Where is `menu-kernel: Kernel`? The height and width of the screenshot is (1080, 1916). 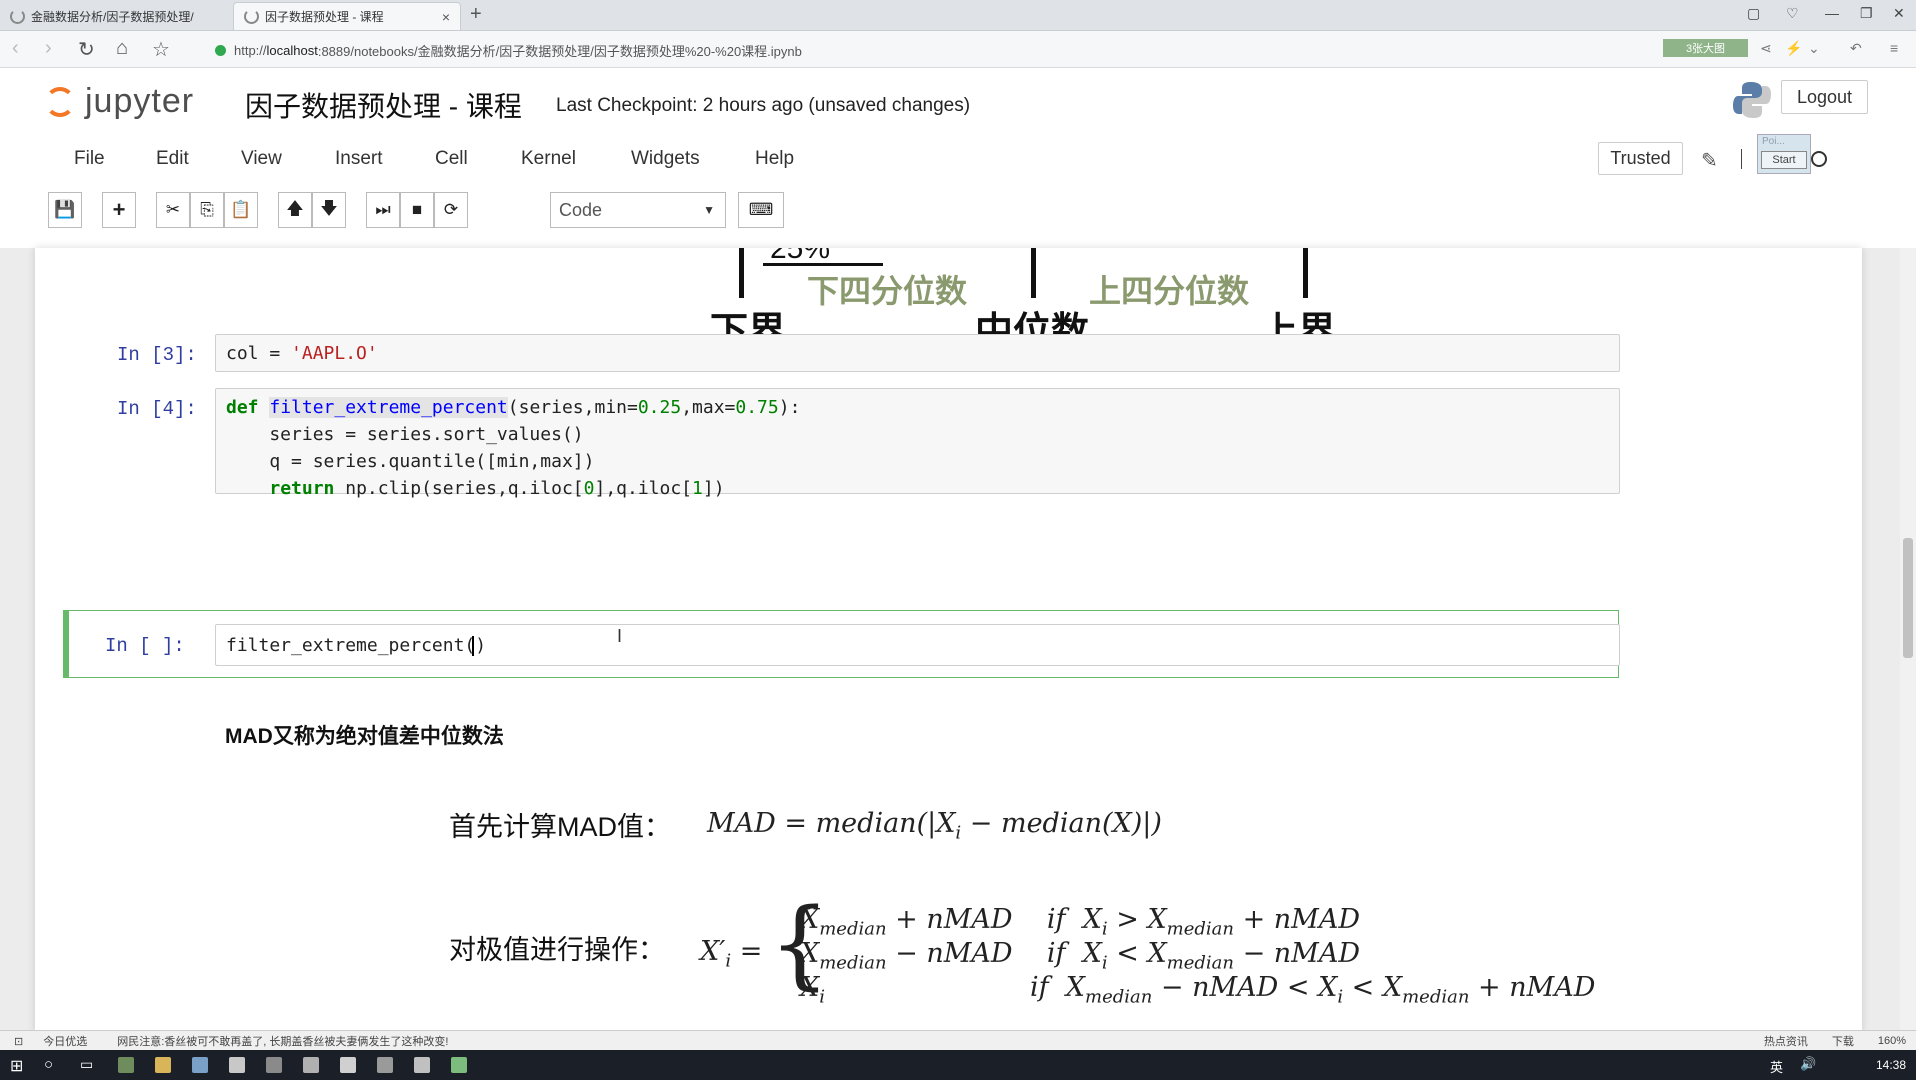
menu-kernel: Kernel is located at coordinates (576, 159).